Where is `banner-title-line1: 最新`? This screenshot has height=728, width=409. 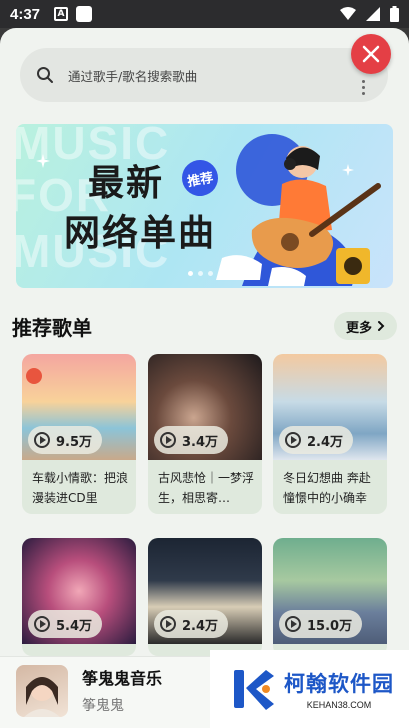 banner-title-line1: 最新 is located at coordinates (126, 183).